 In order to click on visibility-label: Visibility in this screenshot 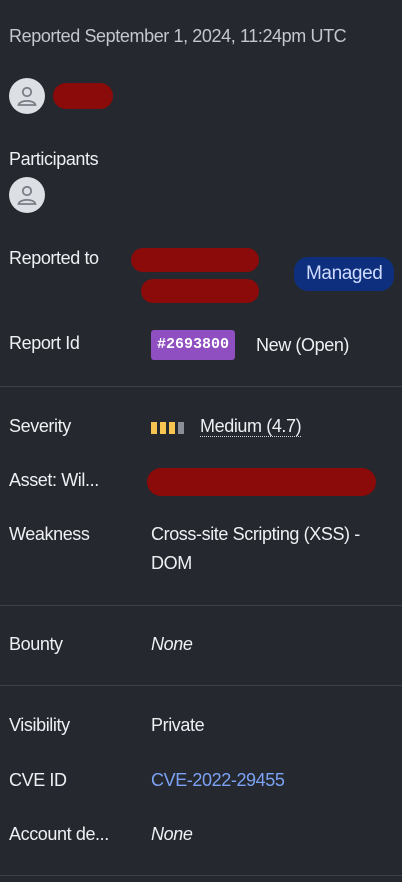, I will do `click(39, 725)`.